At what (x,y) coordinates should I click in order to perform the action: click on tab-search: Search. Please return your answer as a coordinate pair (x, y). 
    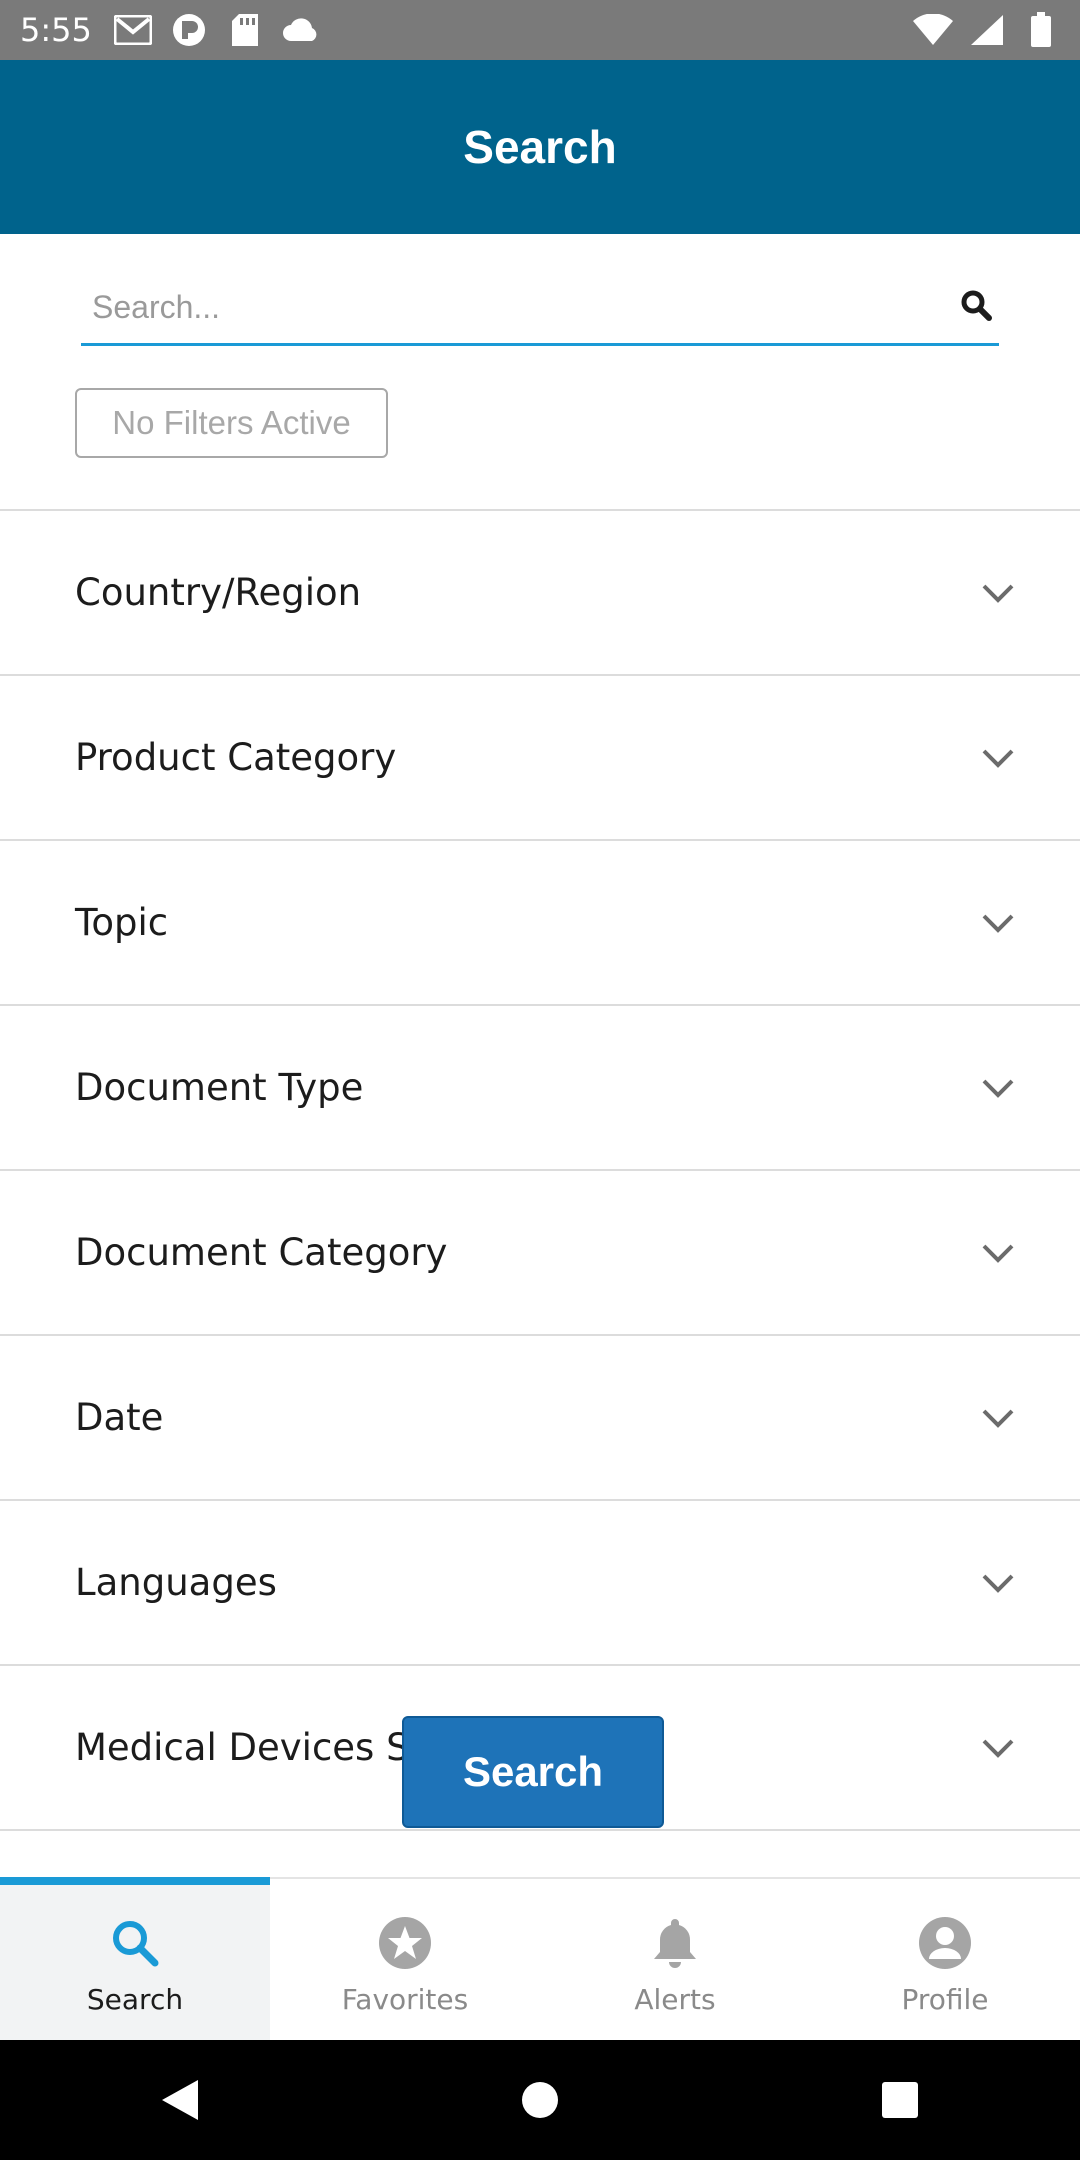
    Looking at the image, I should click on (135, 1958).